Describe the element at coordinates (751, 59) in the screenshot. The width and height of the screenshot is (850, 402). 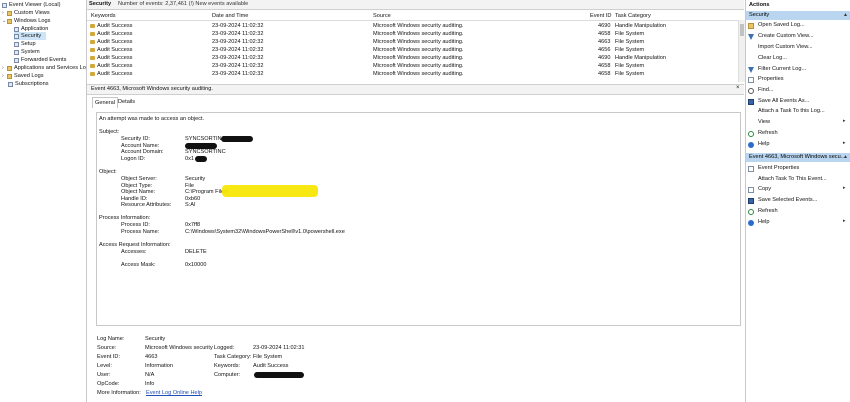
I see `clear-icon` at that location.